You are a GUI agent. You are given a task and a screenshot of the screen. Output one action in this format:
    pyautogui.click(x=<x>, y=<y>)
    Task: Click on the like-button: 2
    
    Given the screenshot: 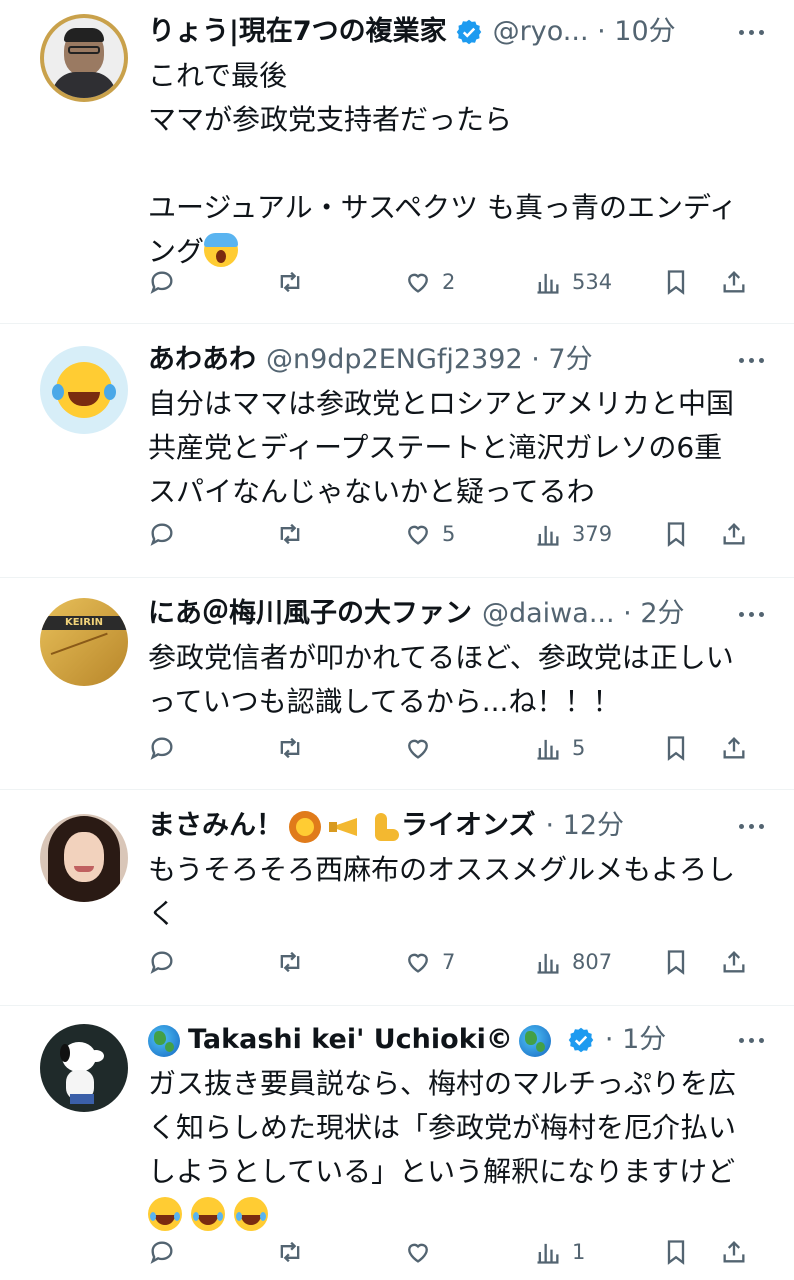 What is the action you would take?
    pyautogui.click(x=429, y=282)
    